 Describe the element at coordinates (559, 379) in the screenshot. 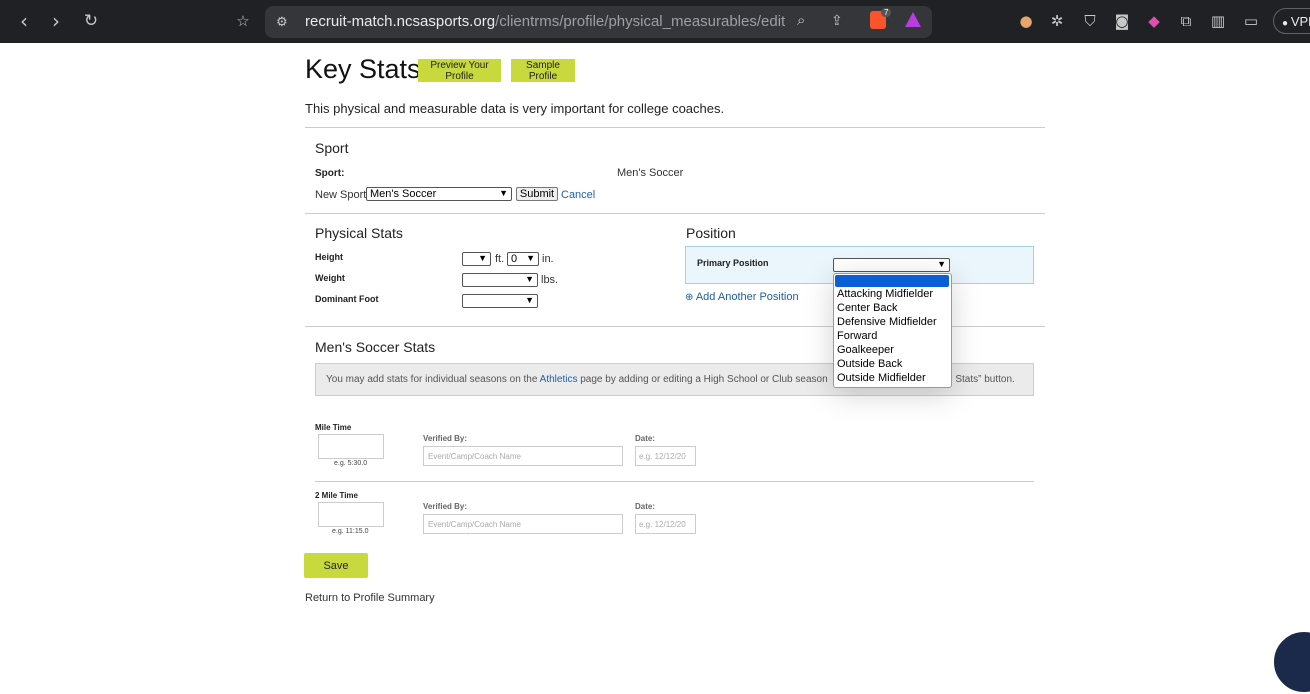

I see `athletics-link: Athletics` at that location.